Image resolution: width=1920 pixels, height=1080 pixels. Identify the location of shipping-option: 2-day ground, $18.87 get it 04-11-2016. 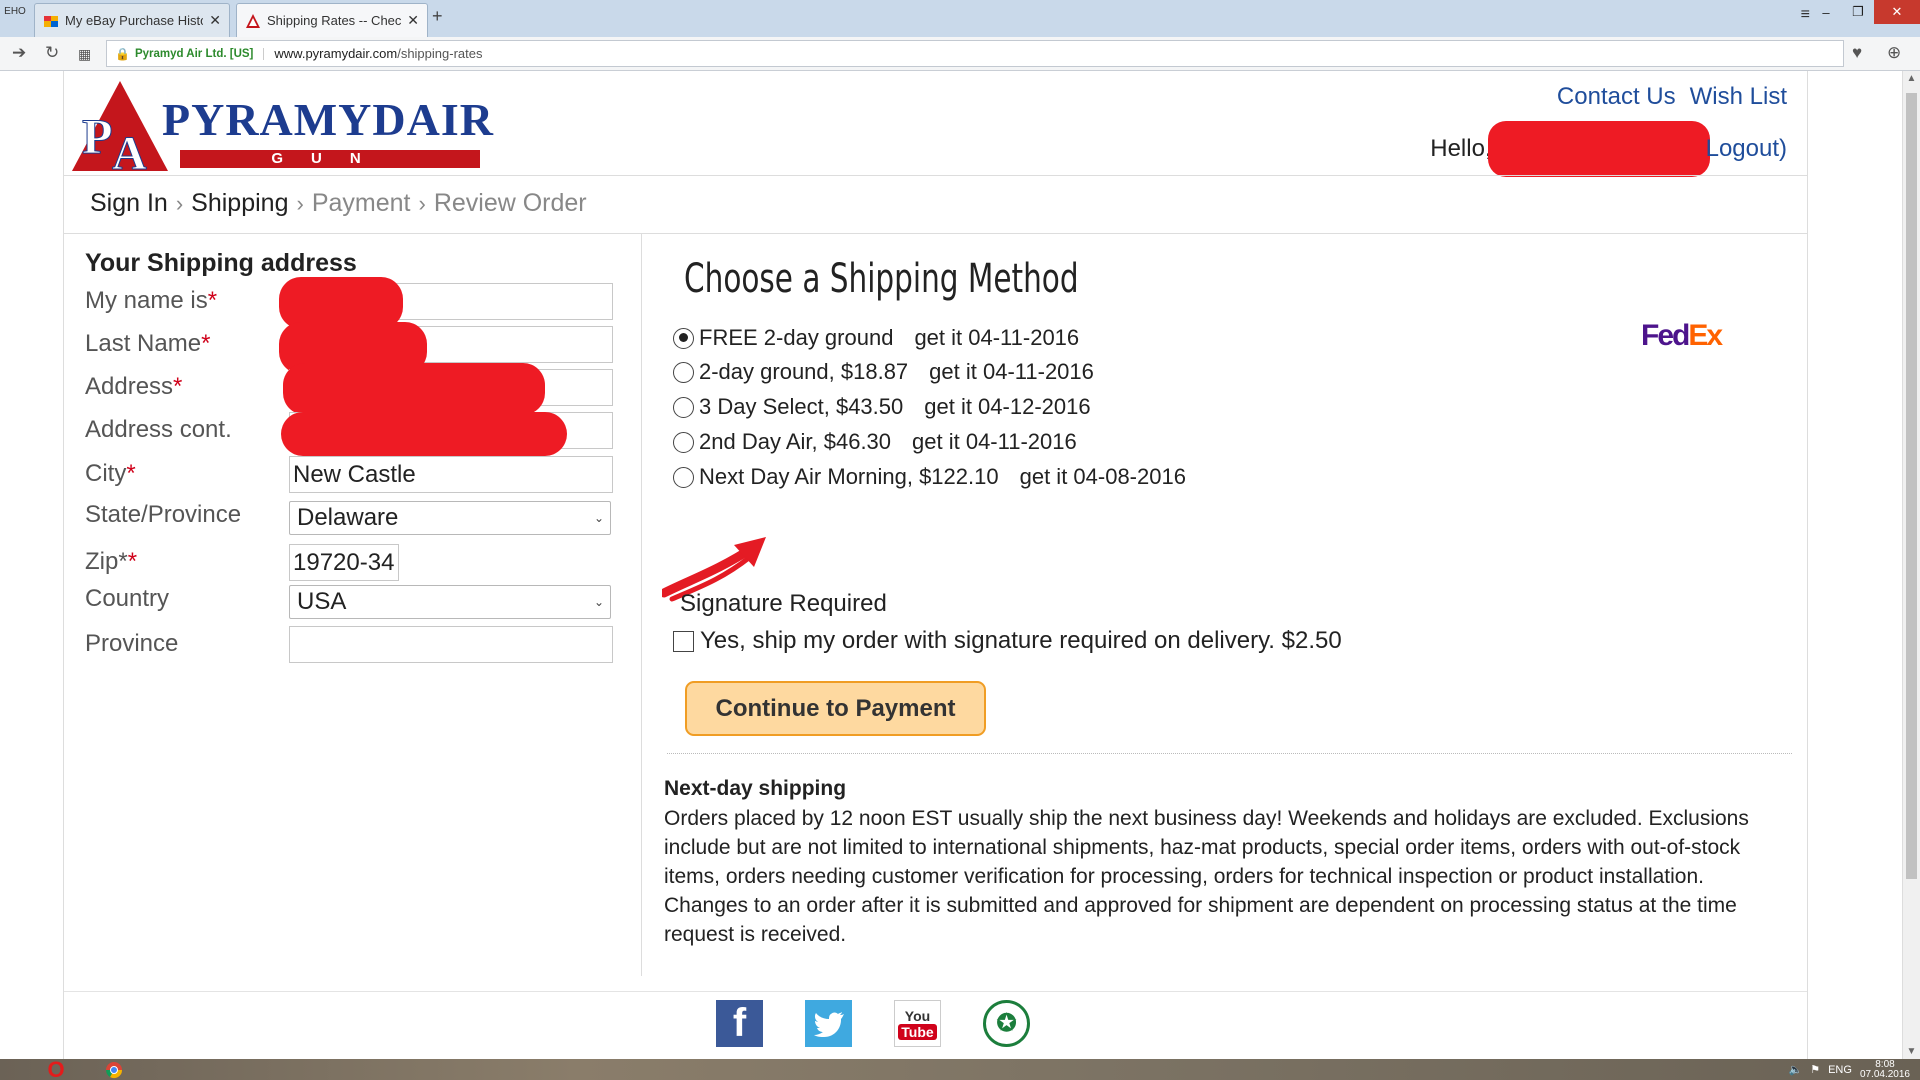
(883, 372).